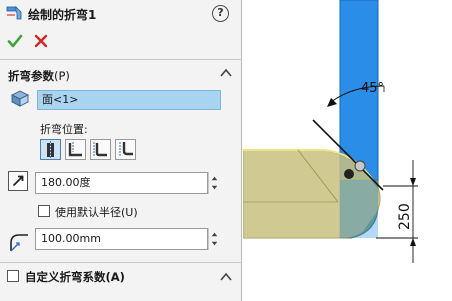 The image size is (452, 301). I want to click on material-inside-icon, so click(75, 149).